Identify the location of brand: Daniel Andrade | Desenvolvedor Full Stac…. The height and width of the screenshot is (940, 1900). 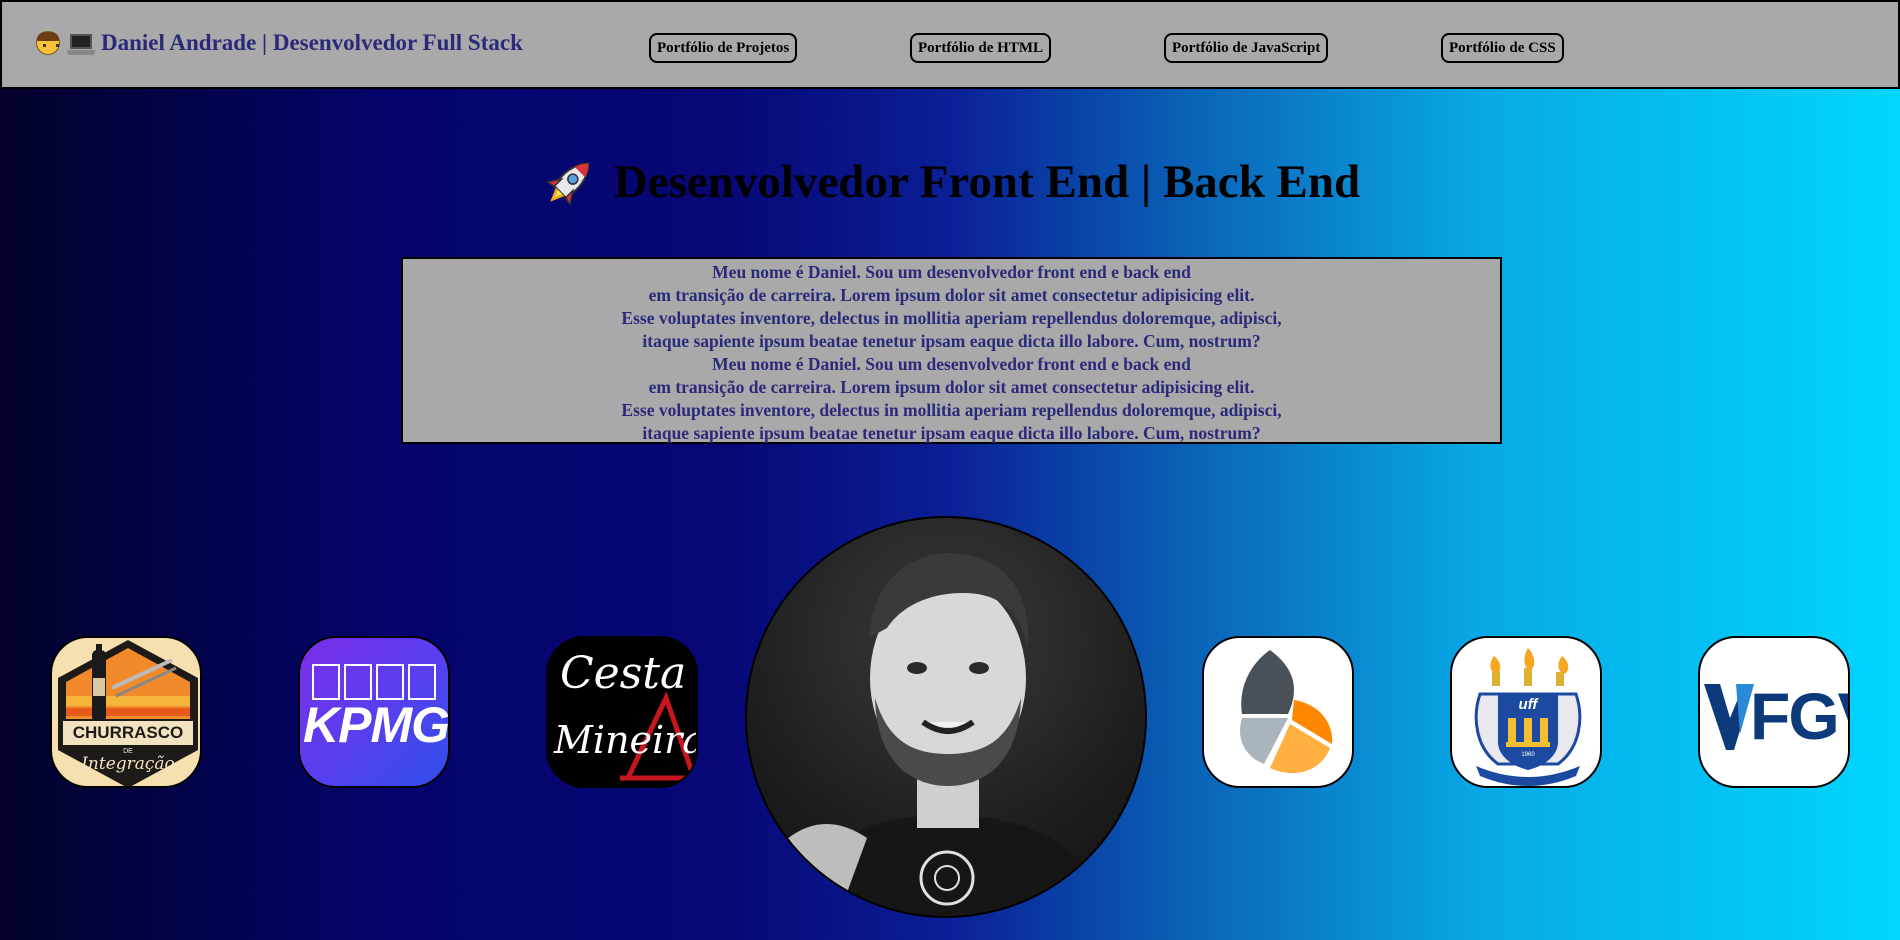
(279, 43).